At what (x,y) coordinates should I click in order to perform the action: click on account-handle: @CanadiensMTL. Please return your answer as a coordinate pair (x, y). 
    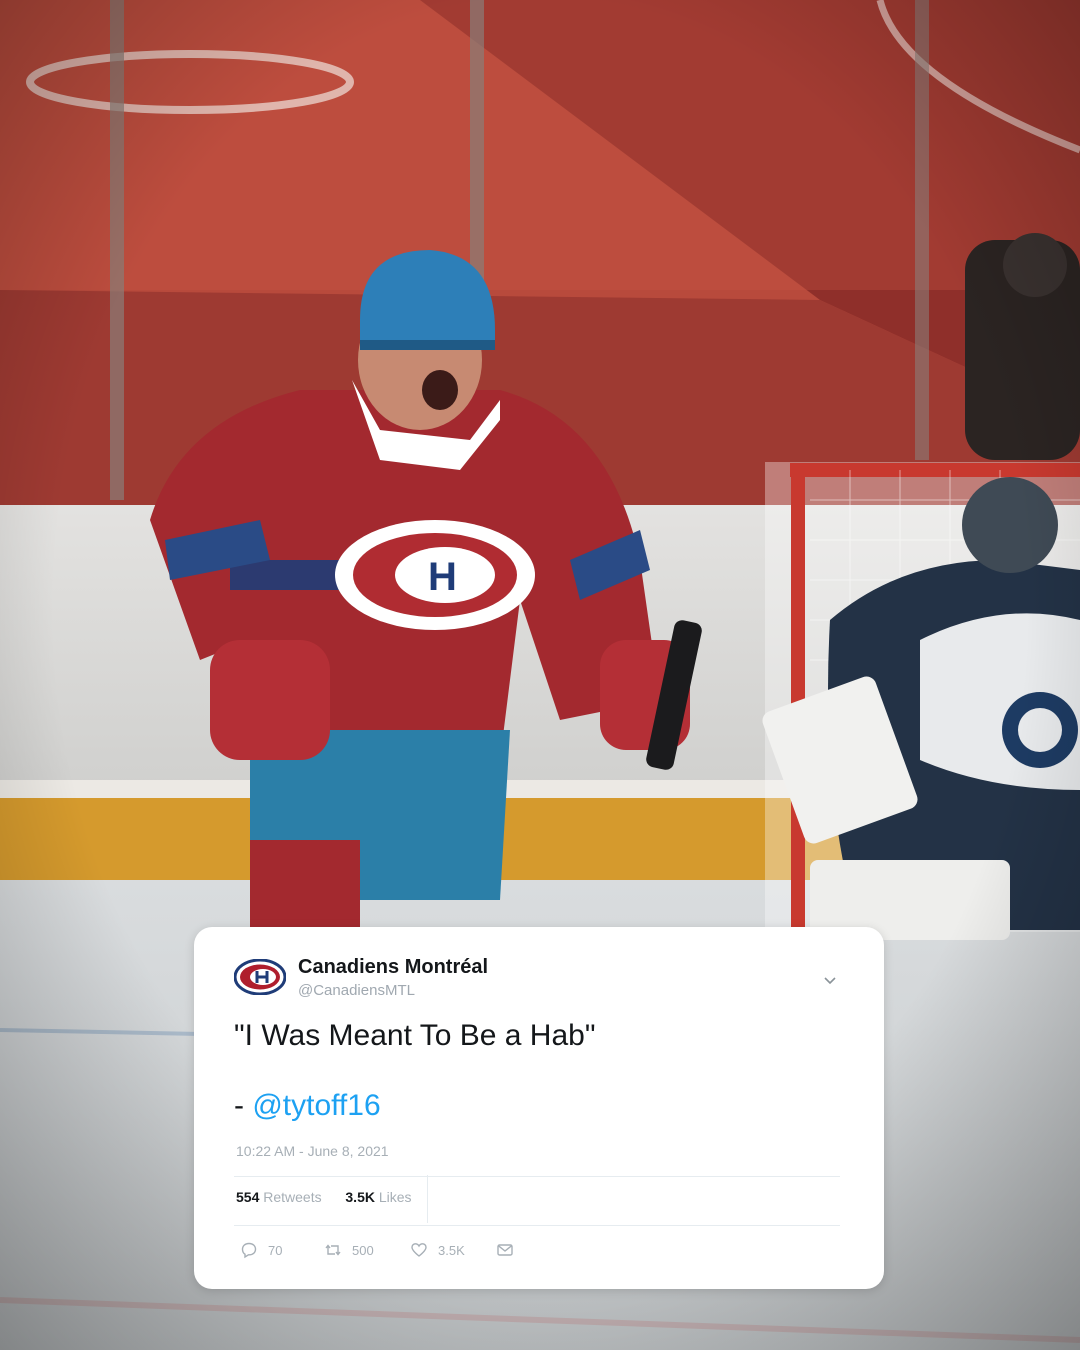
    Looking at the image, I should click on (356, 990).